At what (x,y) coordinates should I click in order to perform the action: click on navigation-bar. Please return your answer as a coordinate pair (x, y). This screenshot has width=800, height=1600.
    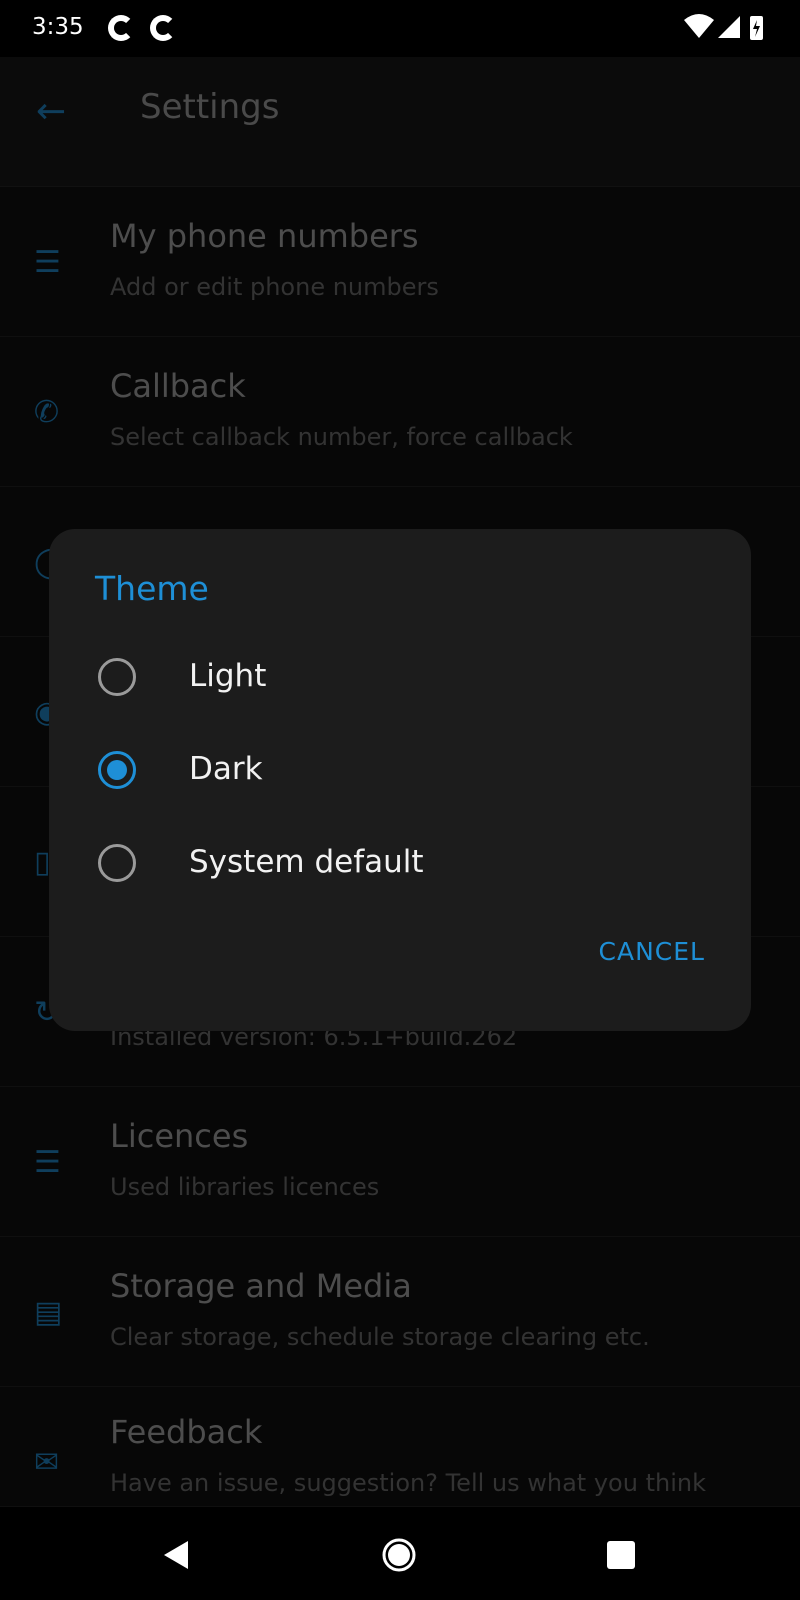
    Looking at the image, I should click on (400, 1553).